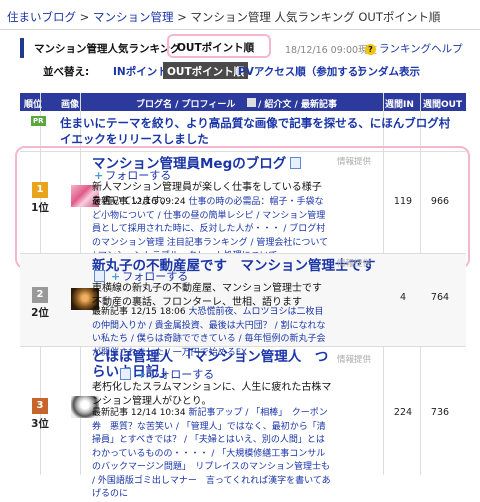 The image size is (480, 502). Describe the element at coordinates (40, 313) in the screenshot. I see `rank-label: 2位` at that location.